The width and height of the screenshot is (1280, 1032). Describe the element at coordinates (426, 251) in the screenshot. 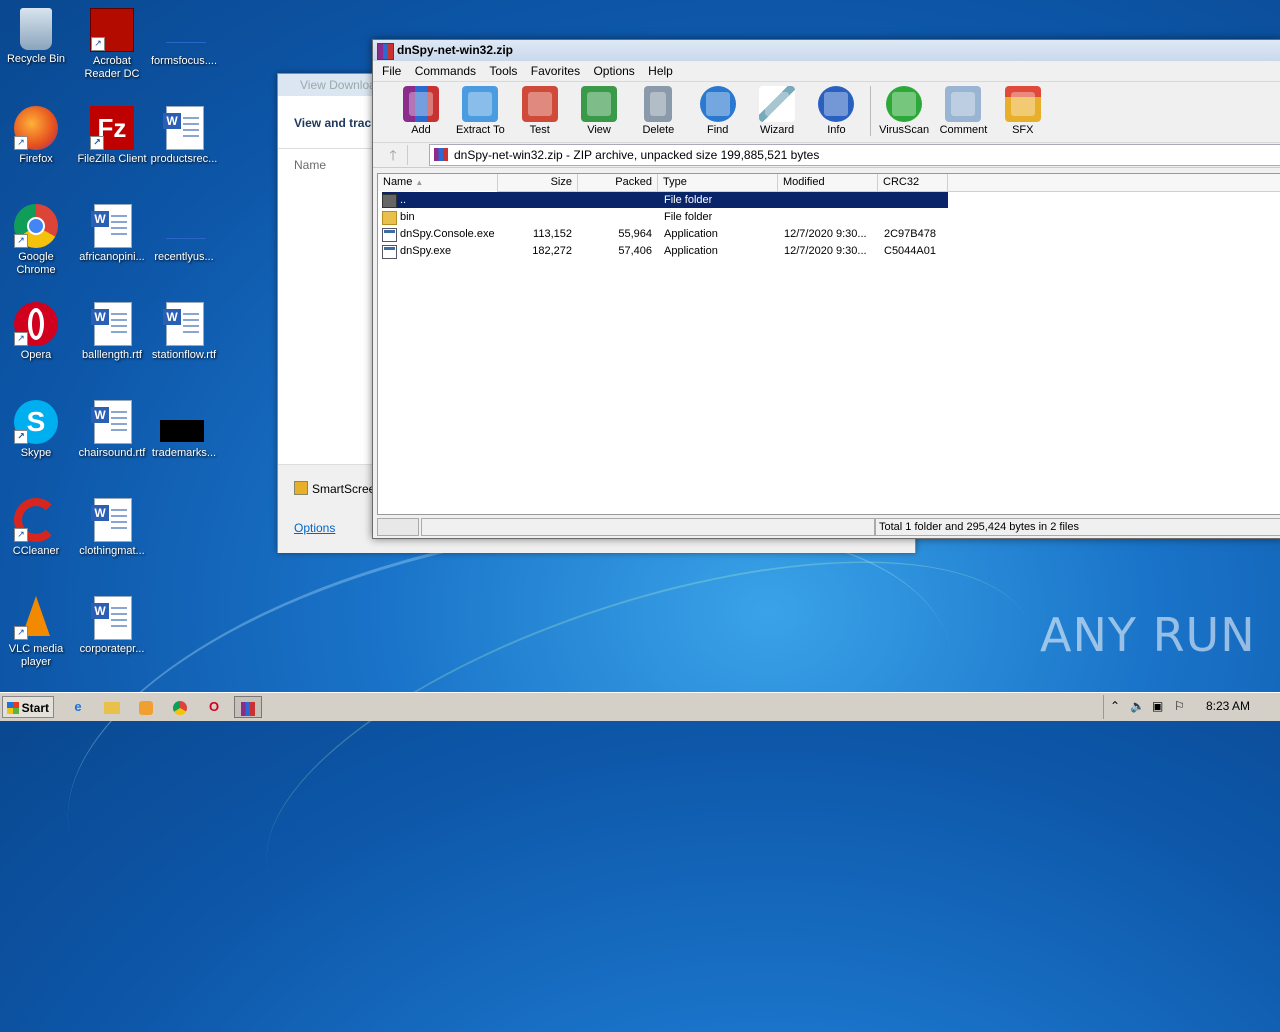

I see `file-name: dnSpy.exe` at that location.